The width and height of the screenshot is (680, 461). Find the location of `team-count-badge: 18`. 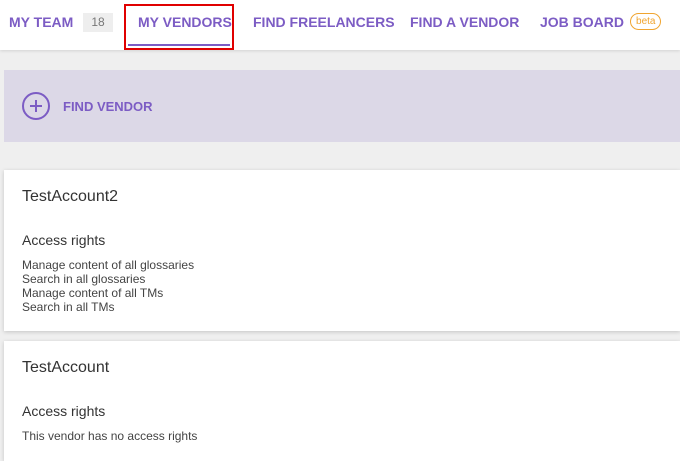

team-count-badge: 18 is located at coordinates (98, 22).